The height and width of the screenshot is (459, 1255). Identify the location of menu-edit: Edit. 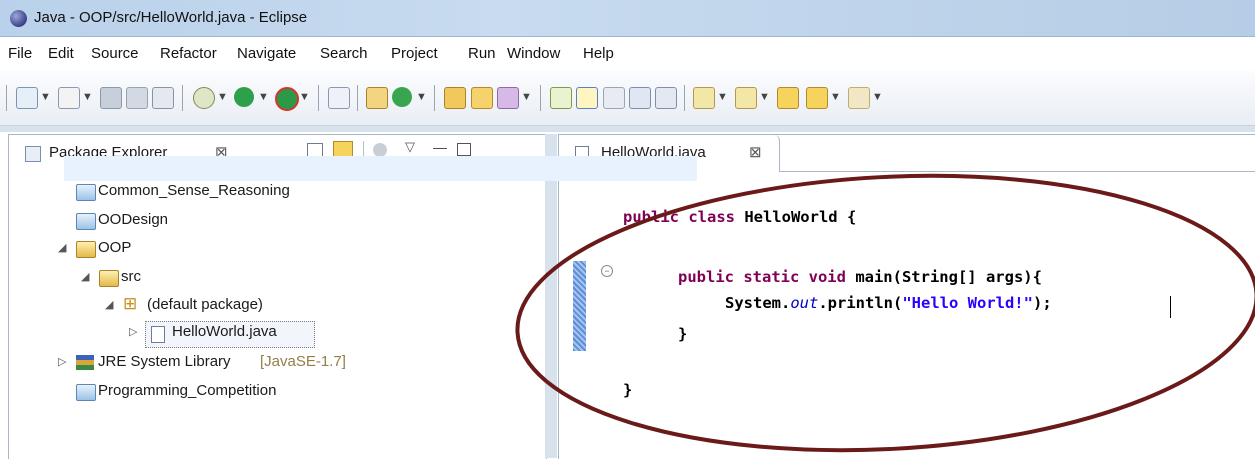
(61, 53).